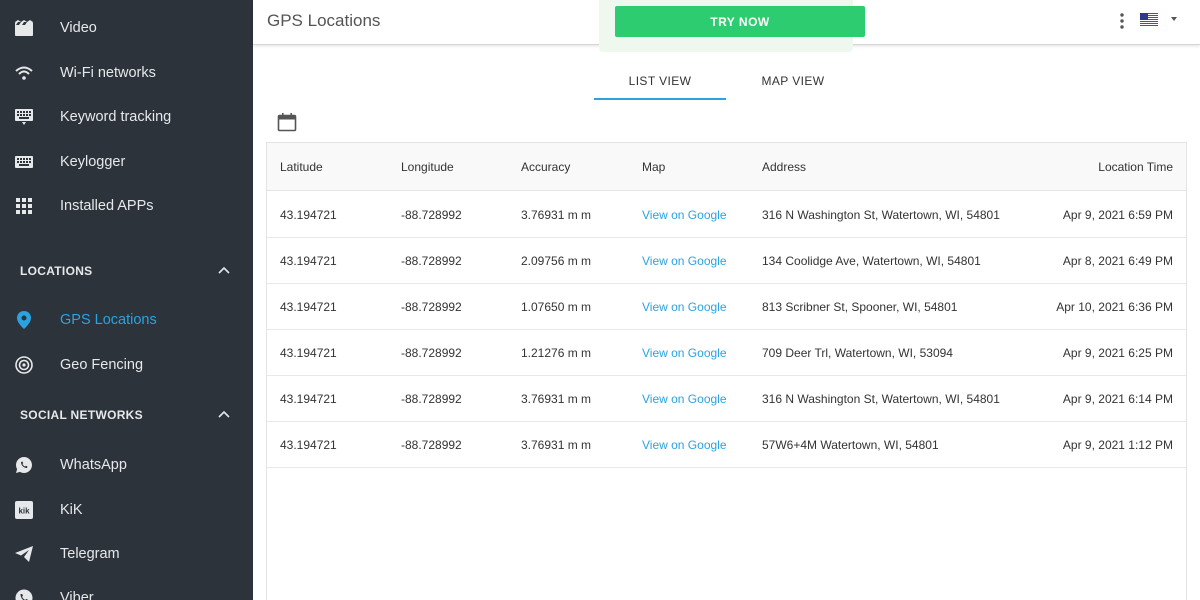  What do you see at coordinates (1114, 307) in the screenshot?
I see `cell-location-time: Apr 10, 2021 6:36 PM` at bounding box center [1114, 307].